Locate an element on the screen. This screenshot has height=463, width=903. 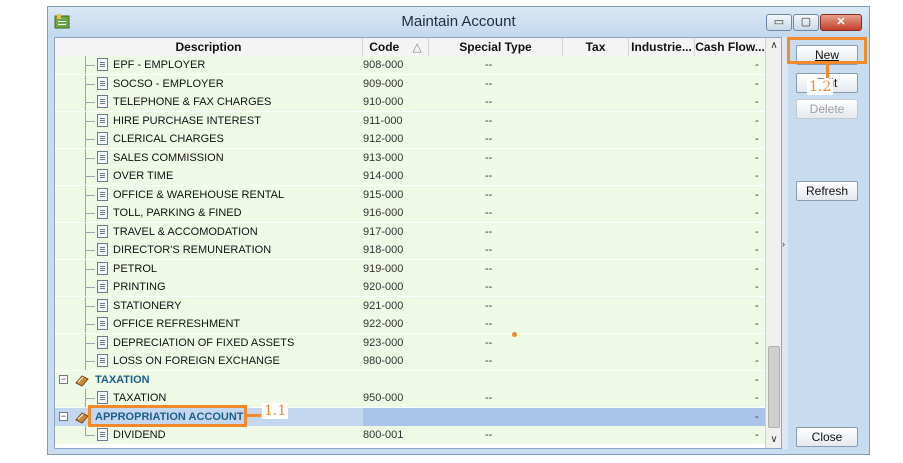
account-description: TOLL, PARKING & FINED is located at coordinates (177, 213).